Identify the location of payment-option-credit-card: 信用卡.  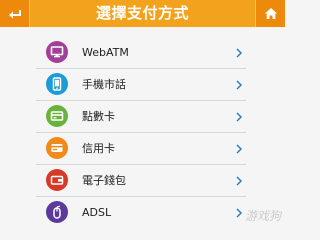
(141, 149).